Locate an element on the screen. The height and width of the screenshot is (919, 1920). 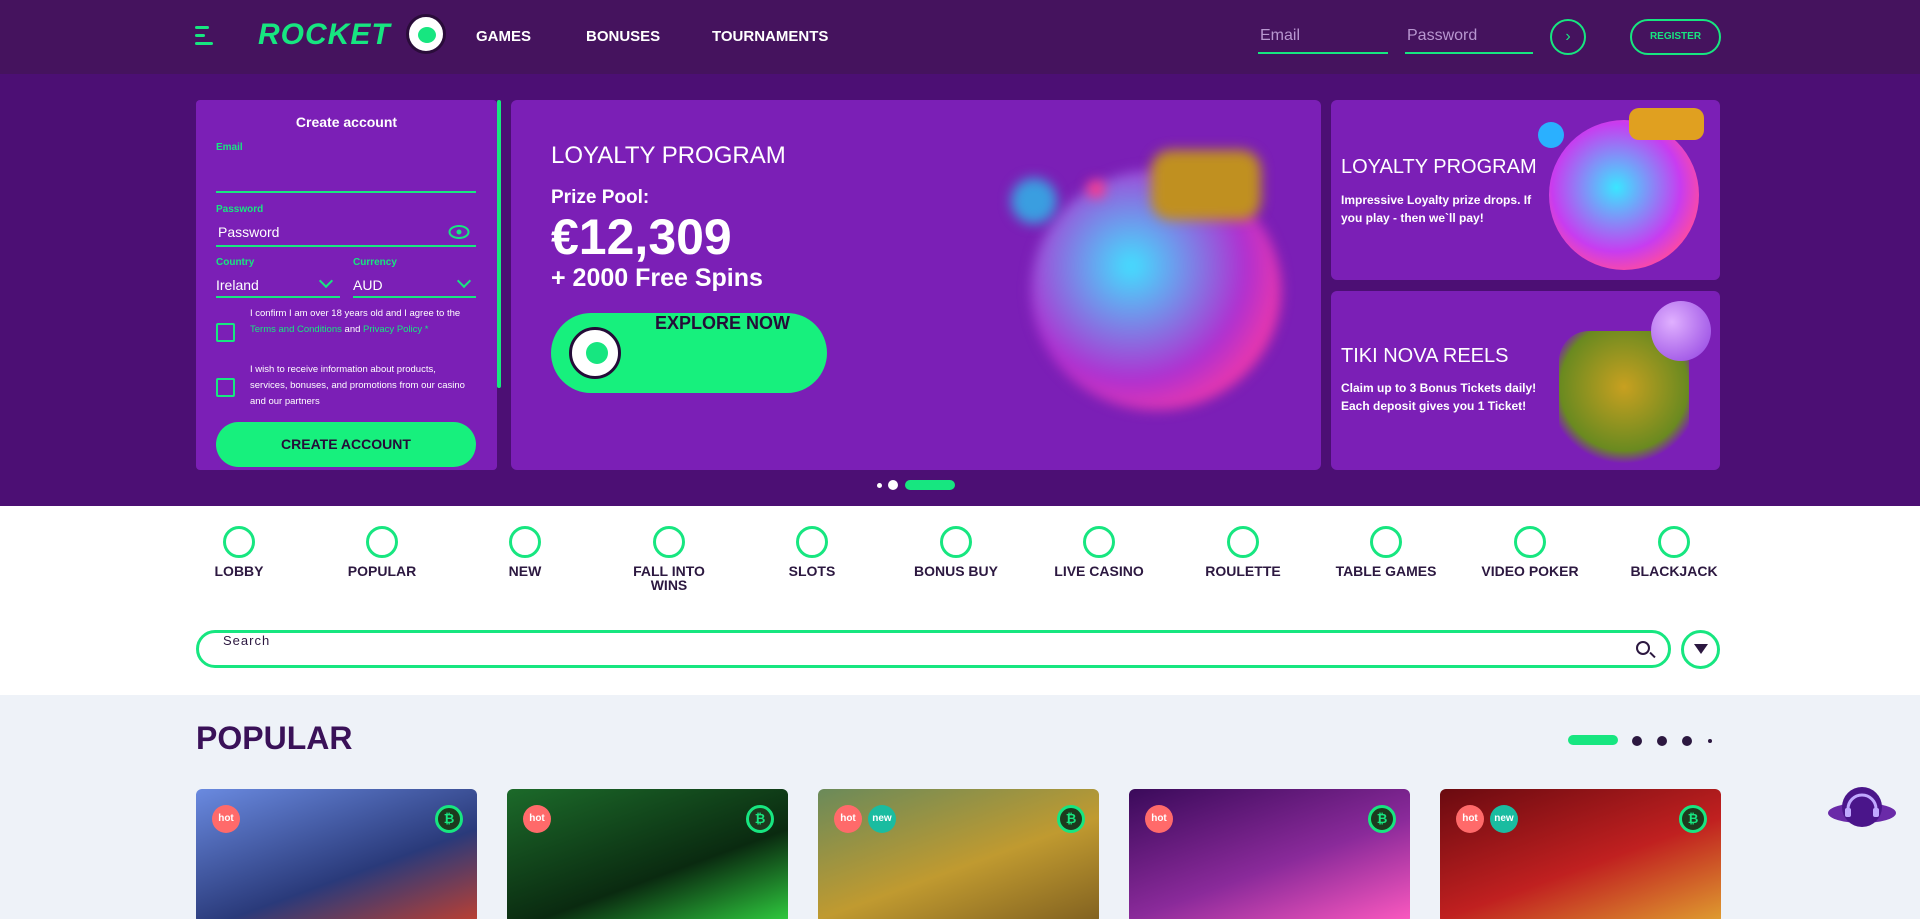
category-label: BONUS BUY is located at coordinates (955, 571).